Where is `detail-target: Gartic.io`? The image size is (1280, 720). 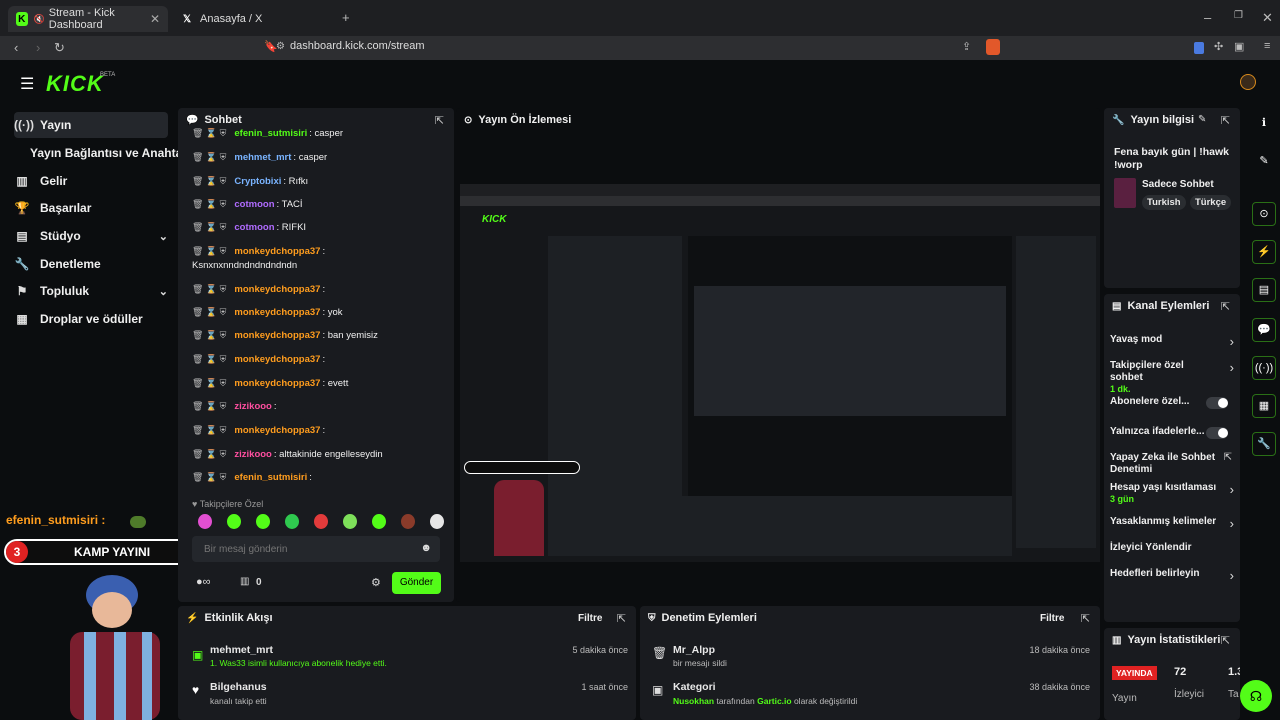
detail-target: Gartic.io is located at coordinates (774, 701).